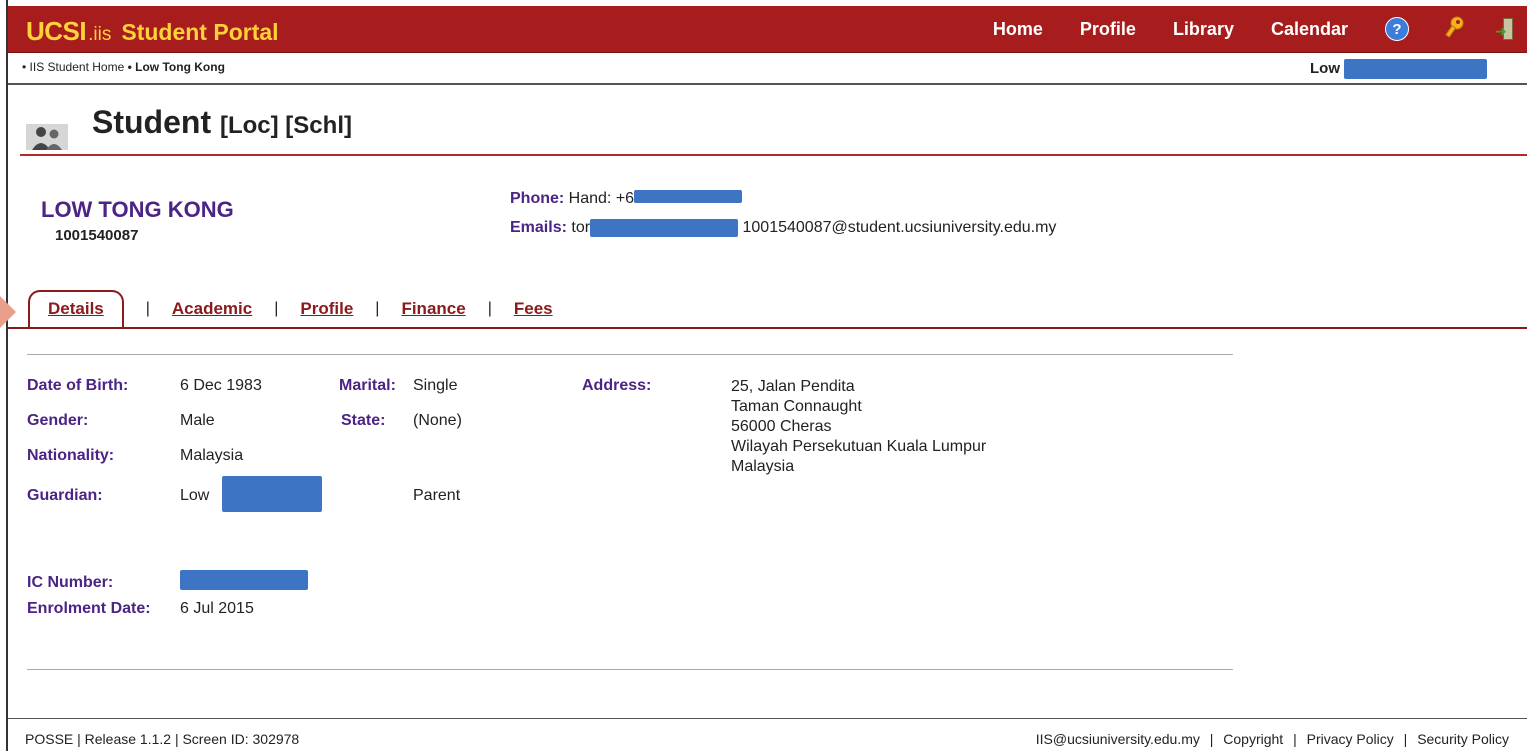 This screenshot has width=1527, height=751. Describe the element at coordinates (1260, 29) in the screenshot. I see `top-nav: Home Profile Library Calendar ? ➜` at that location.